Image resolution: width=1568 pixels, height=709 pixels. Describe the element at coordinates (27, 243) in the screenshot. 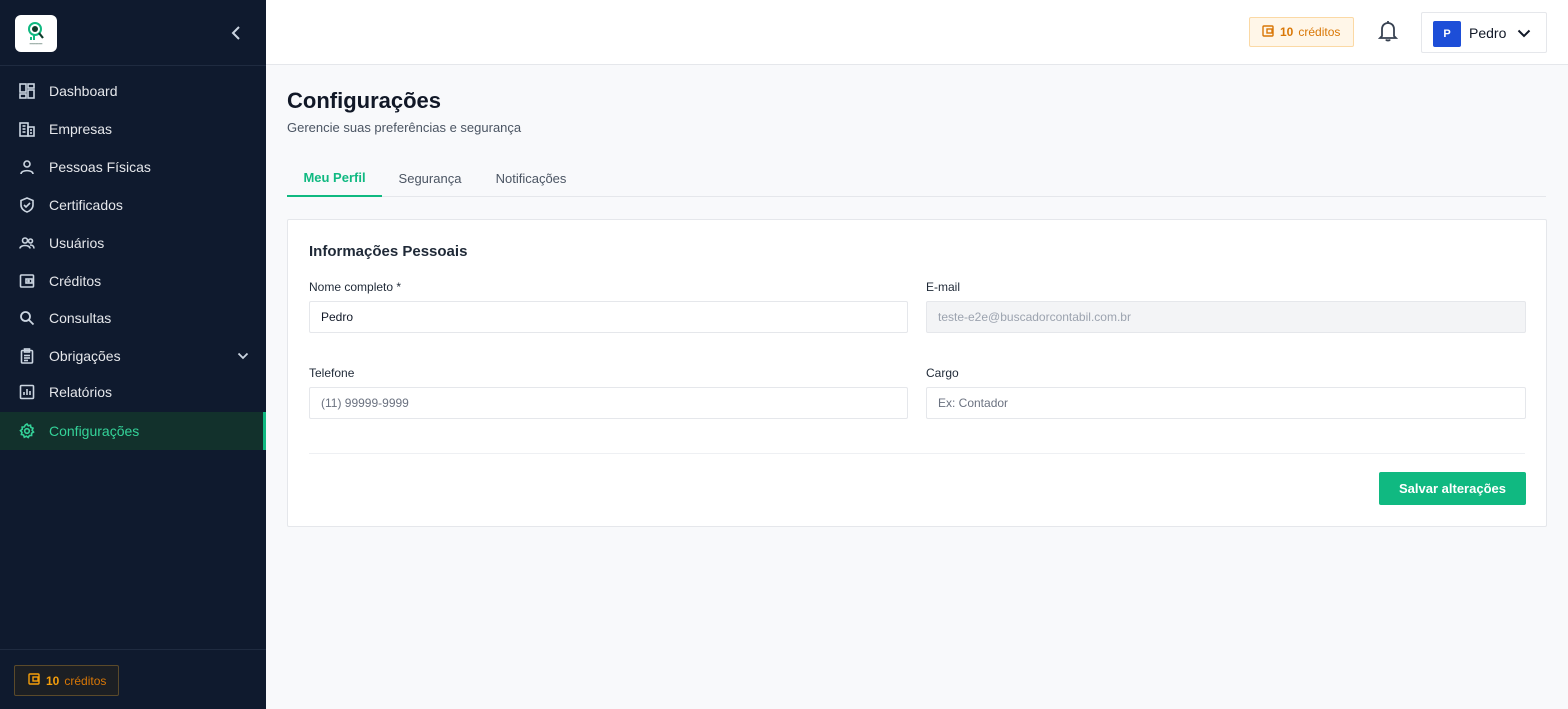

I see `users-icon` at that location.